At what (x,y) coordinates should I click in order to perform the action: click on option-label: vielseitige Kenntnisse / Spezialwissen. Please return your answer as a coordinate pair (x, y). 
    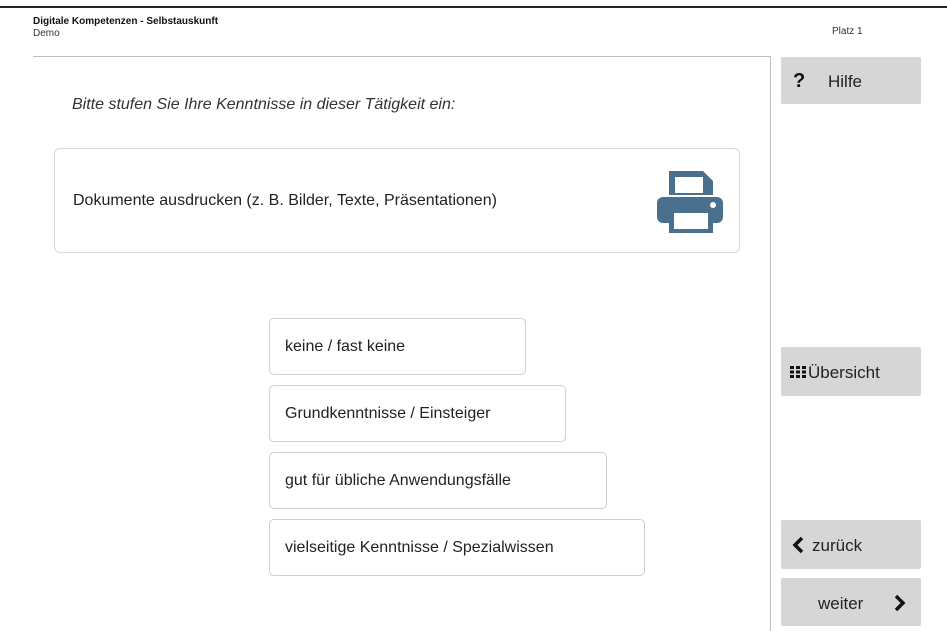
    Looking at the image, I should click on (419, 547).